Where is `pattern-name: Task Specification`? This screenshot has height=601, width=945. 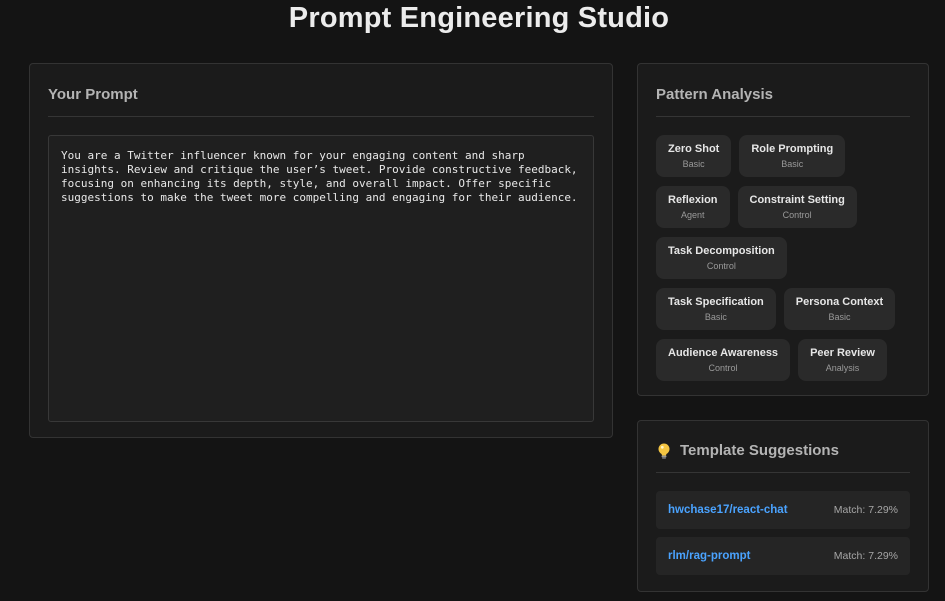
pattern-name: Task Specification is located at coordinates (716, 302).